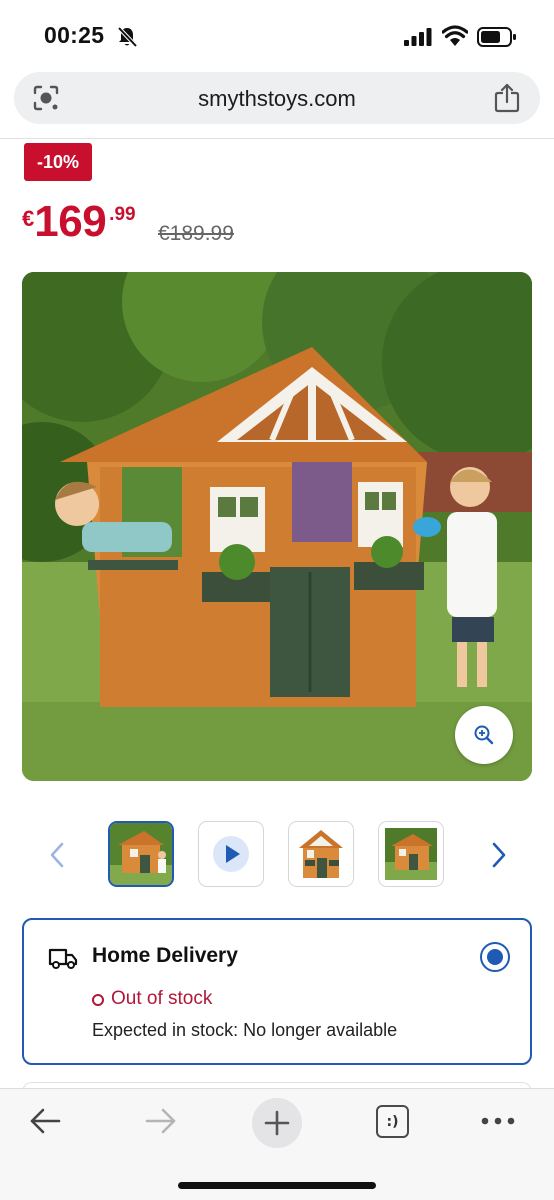 This screenshot has height=1200, width=554. What do you see at coordinates (498, 1121) in the screenshot?
I see `more-dots-icon` at bounding box center [498, 1121].